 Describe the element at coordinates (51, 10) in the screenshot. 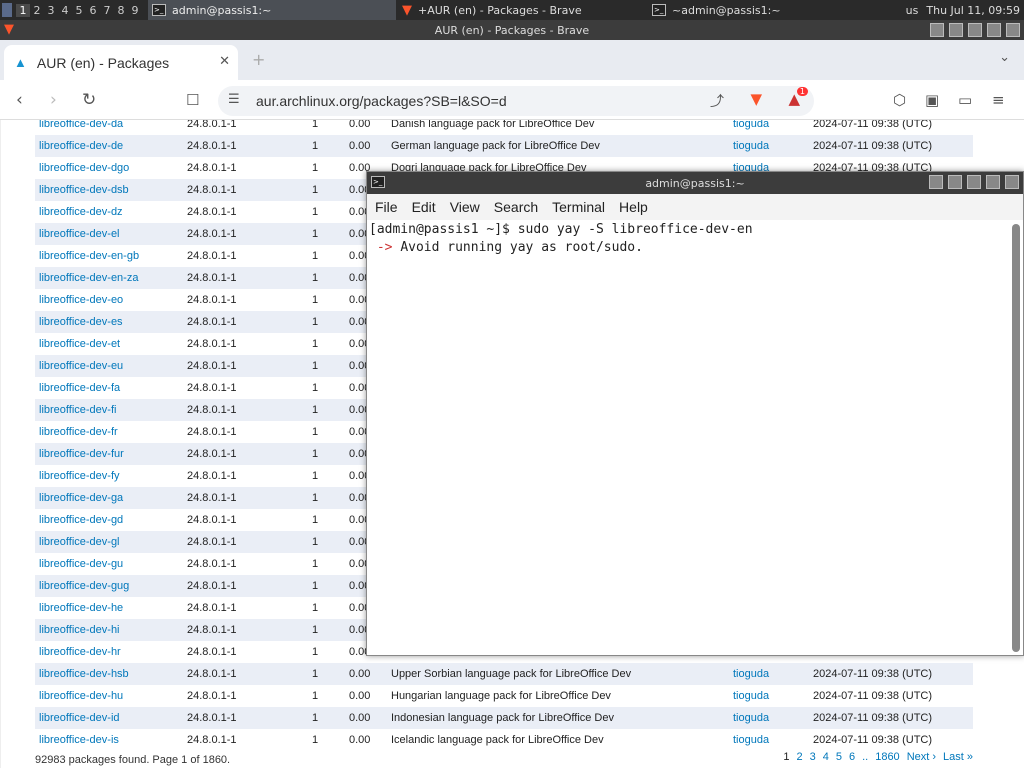

I see `workspace-3: 3` at that location.